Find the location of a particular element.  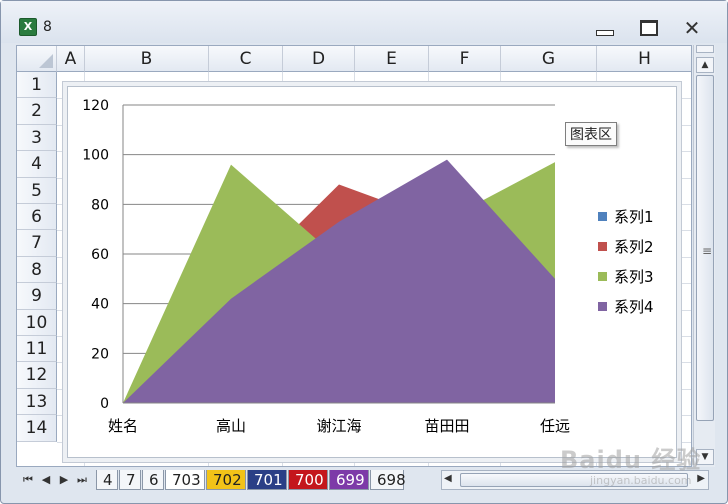

row-header-10: 10 is located at coordinates (37, 322).